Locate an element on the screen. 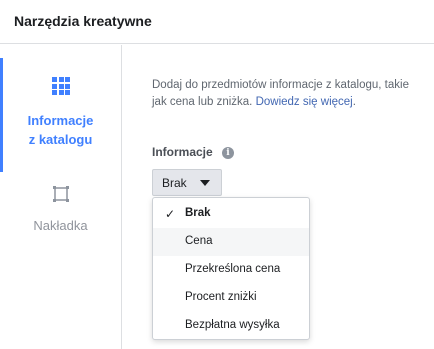 The height and width of the screenshot is (349, 434). info-dropdown-button: Brak is located at coordinates (187, 182).